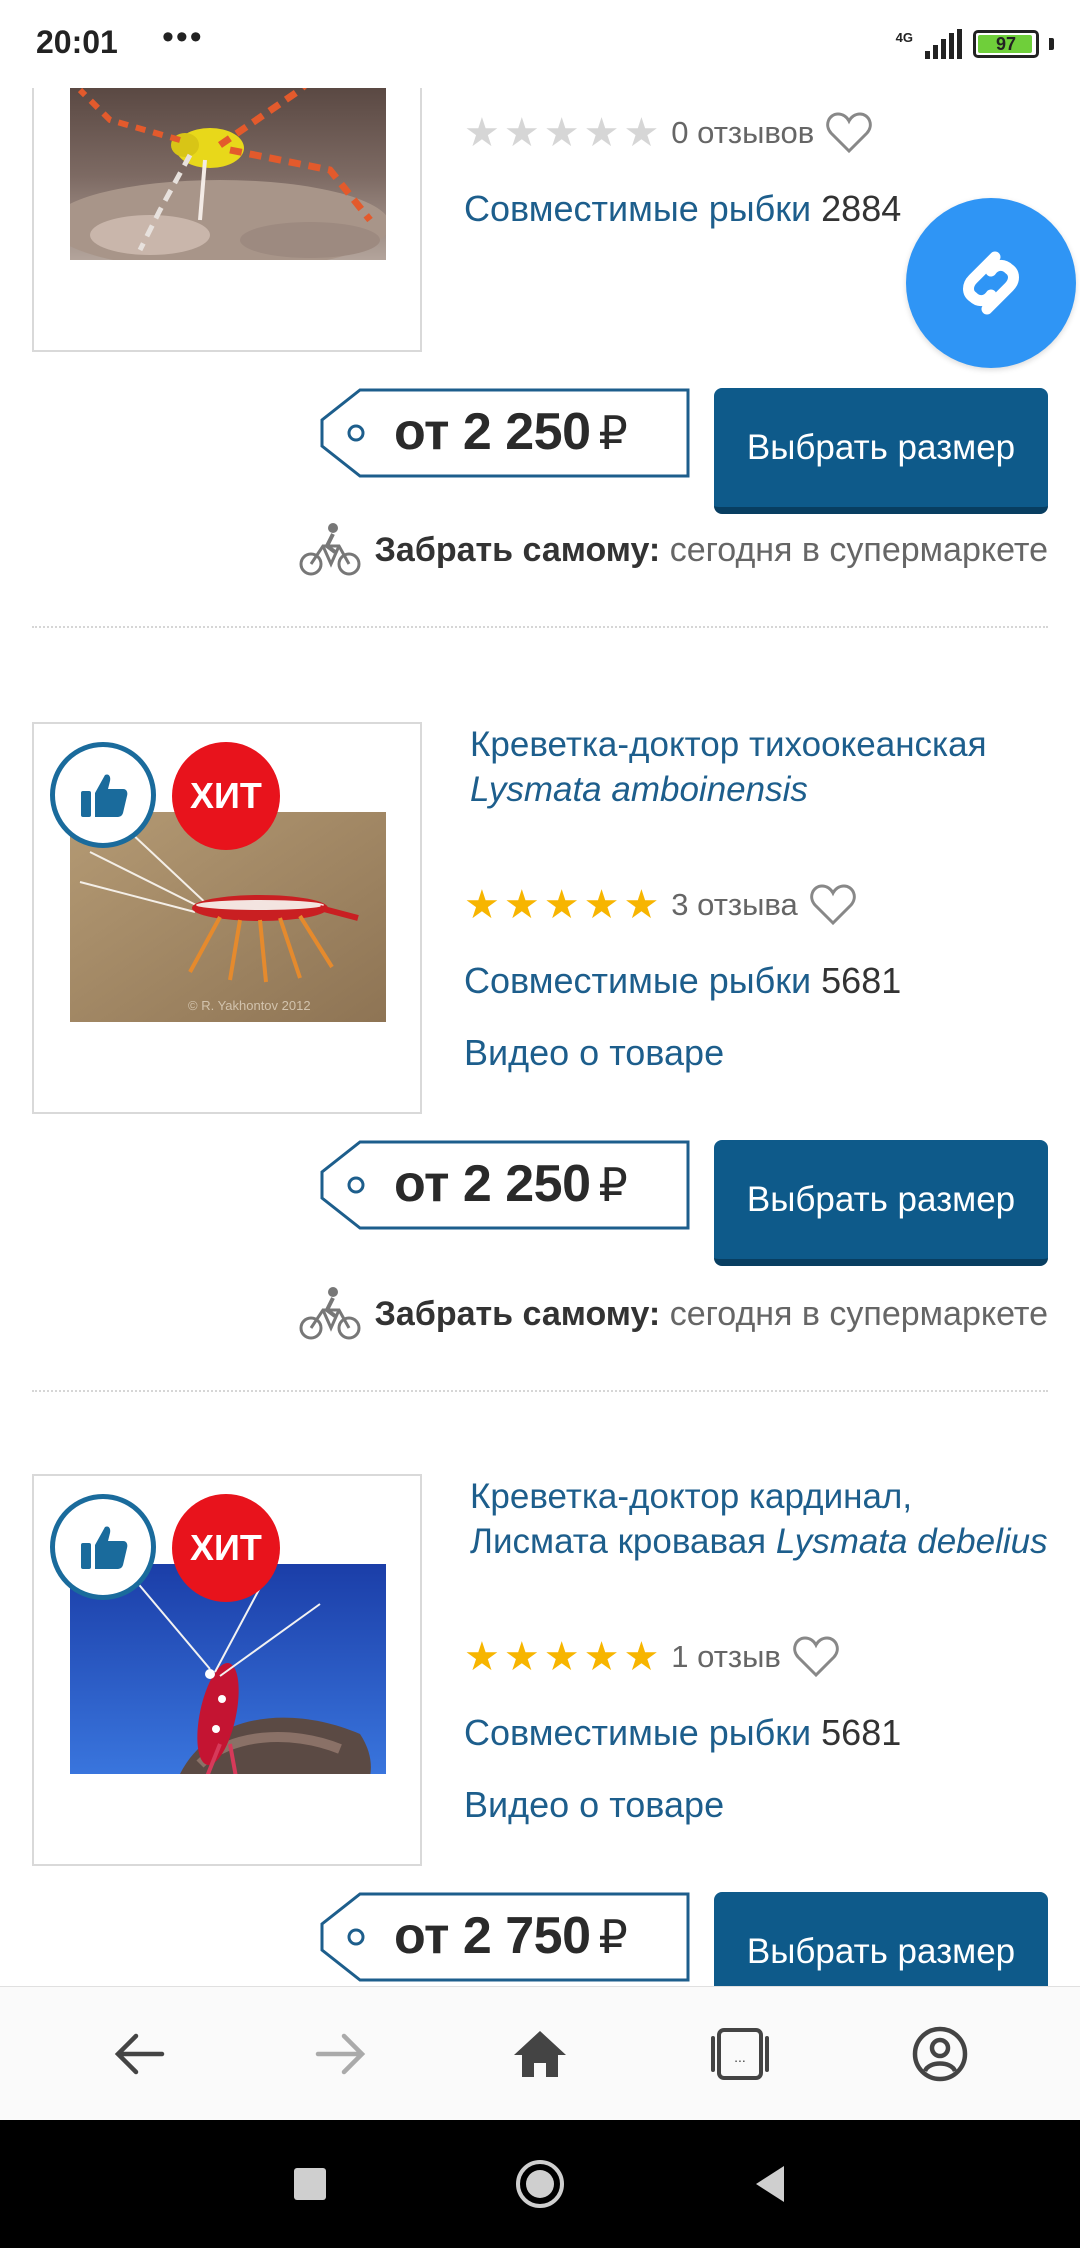 Image resolution: width=1080 pixels, height=2248 pixels. I want to click on network-type: 4G, so click(904, 37).